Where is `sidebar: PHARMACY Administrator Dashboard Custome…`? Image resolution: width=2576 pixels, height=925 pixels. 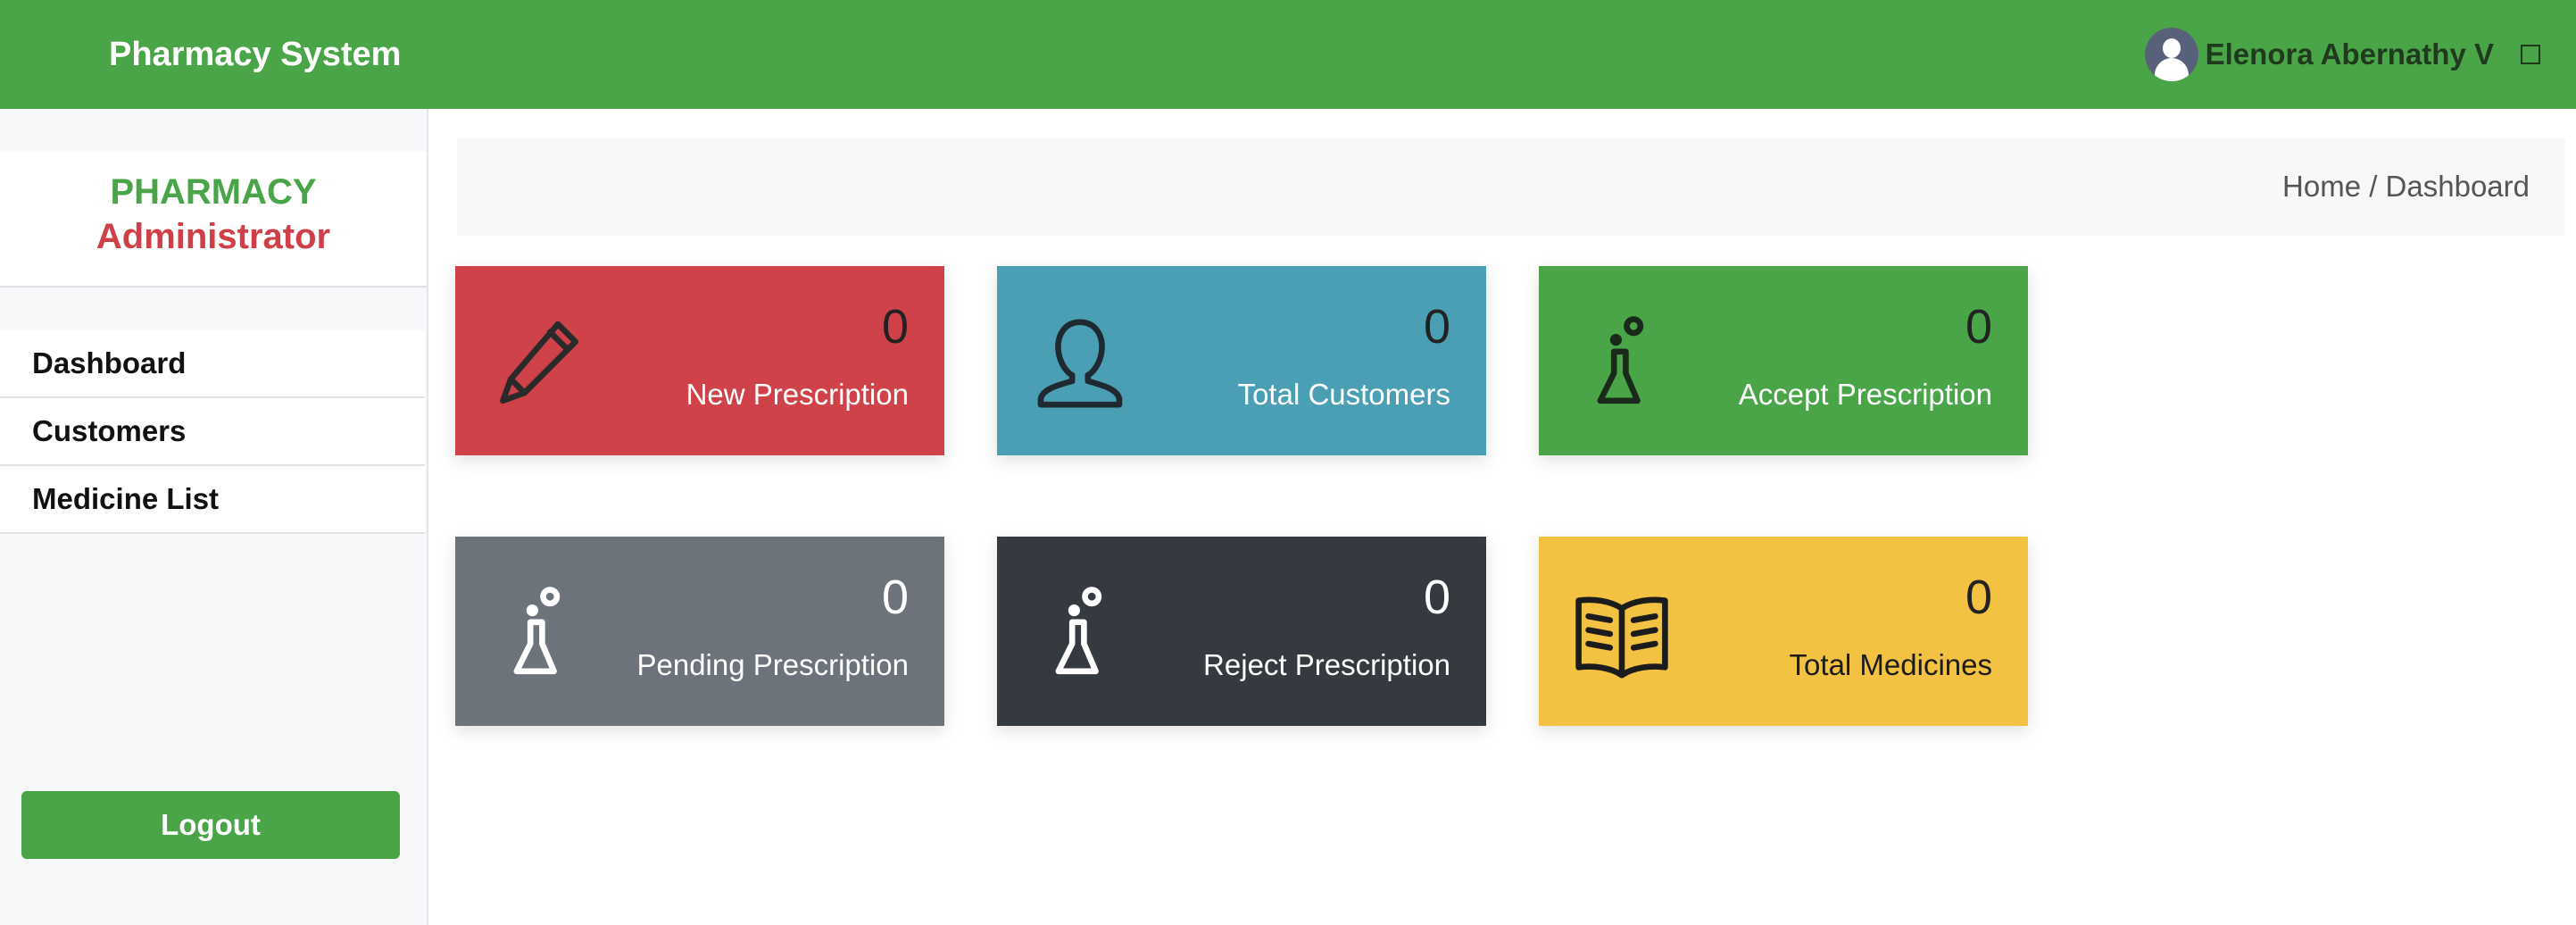
sidebar: PHARMACY Administrator Dashboard Custome… is located at coordinates (214, 517).